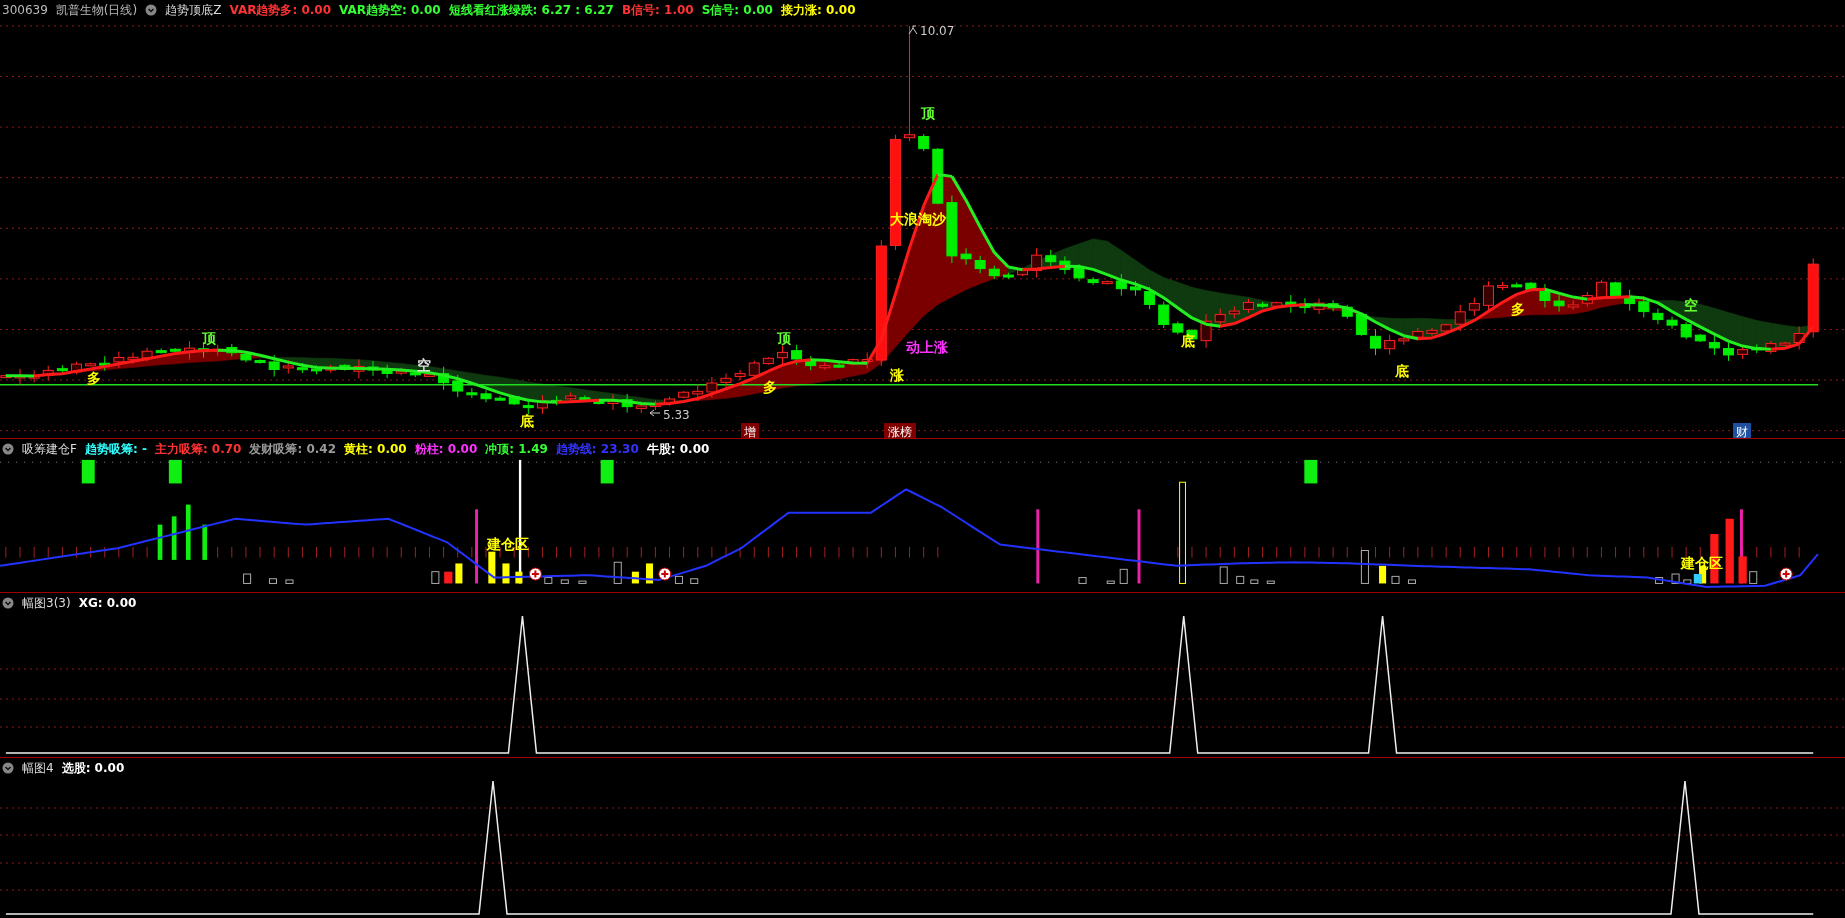 This screenshot has width=1845, height=918. I want to click on indicator-value: XG: 0.00, so click(107, 603).